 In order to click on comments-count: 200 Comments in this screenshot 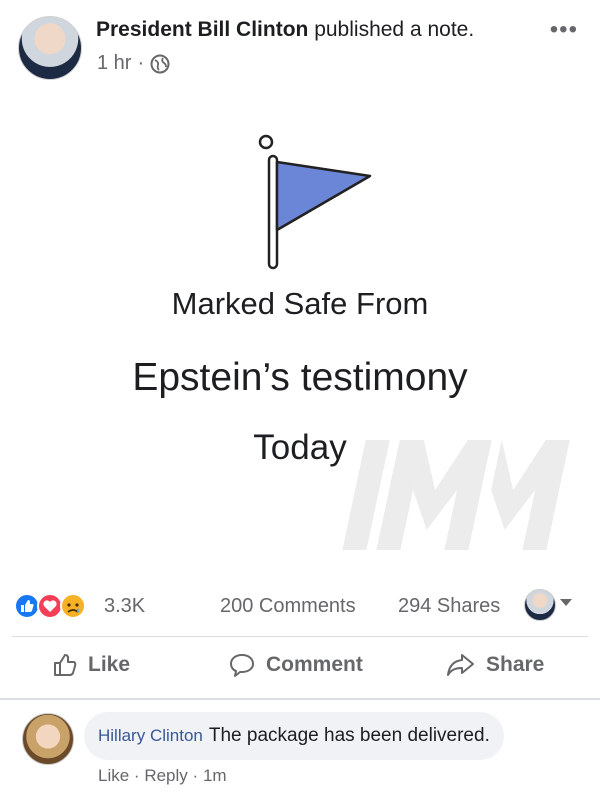, I will do `click(288, 606)`.